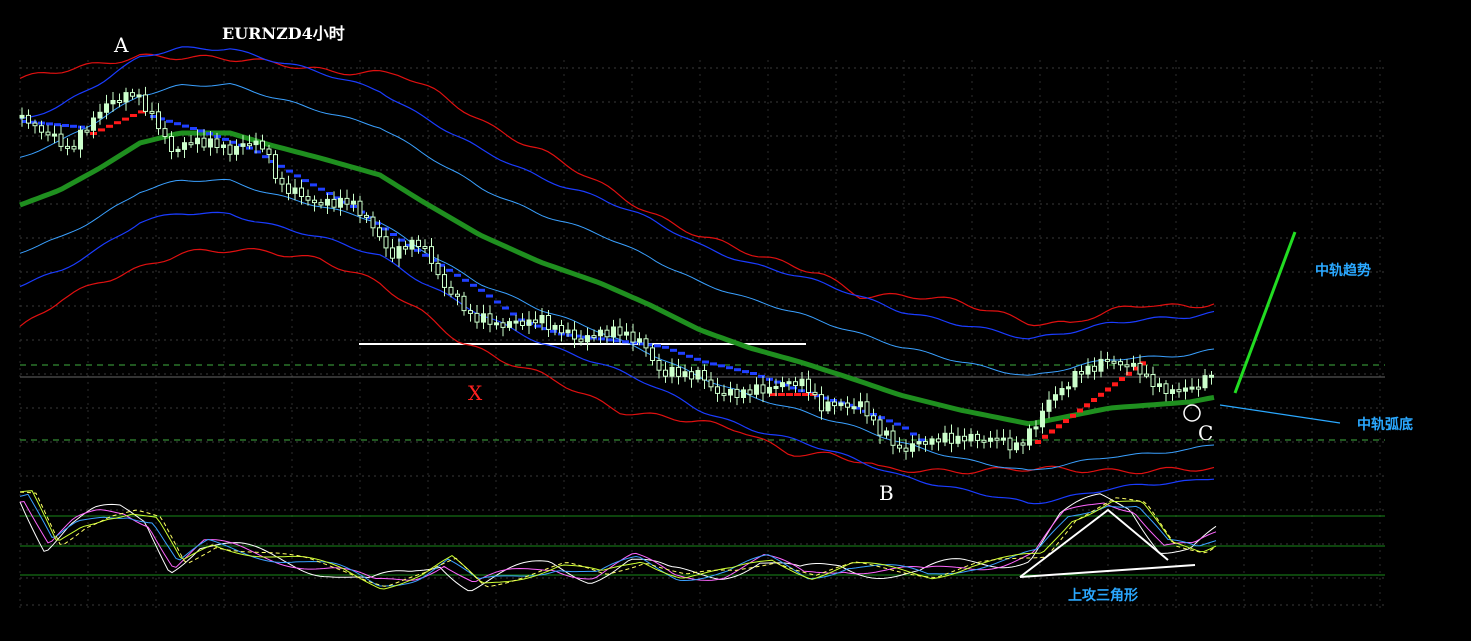 The image size is (1471, 641). What do you see at coordinates (121, 45) in the screenshot?
I see `point-label-a: A` at bounding box center [121, 45].